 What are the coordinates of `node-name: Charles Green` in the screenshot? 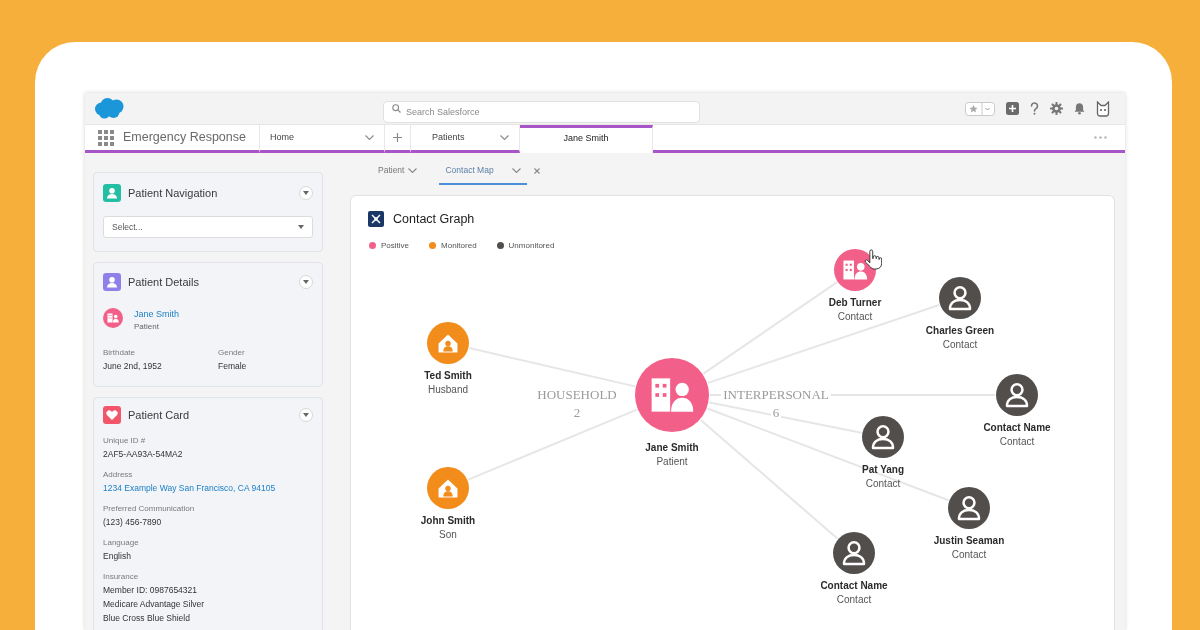 It's located at (960, 330).